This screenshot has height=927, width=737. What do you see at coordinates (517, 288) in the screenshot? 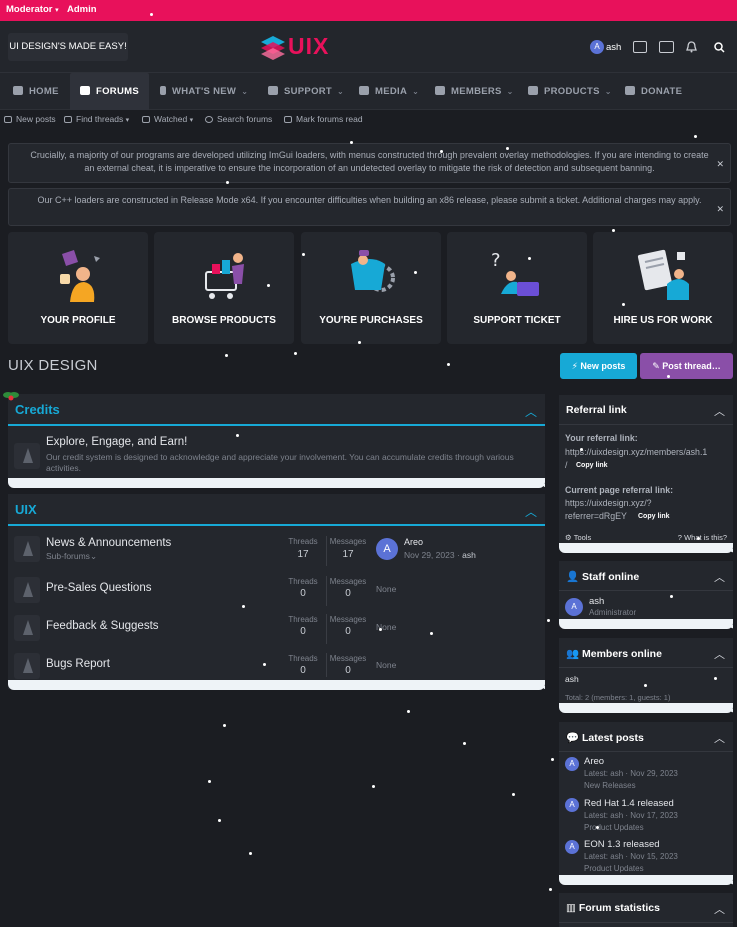
I see `tile-support-ticket: ? SUPPORT TICKET` at bounding box center [517, 288].